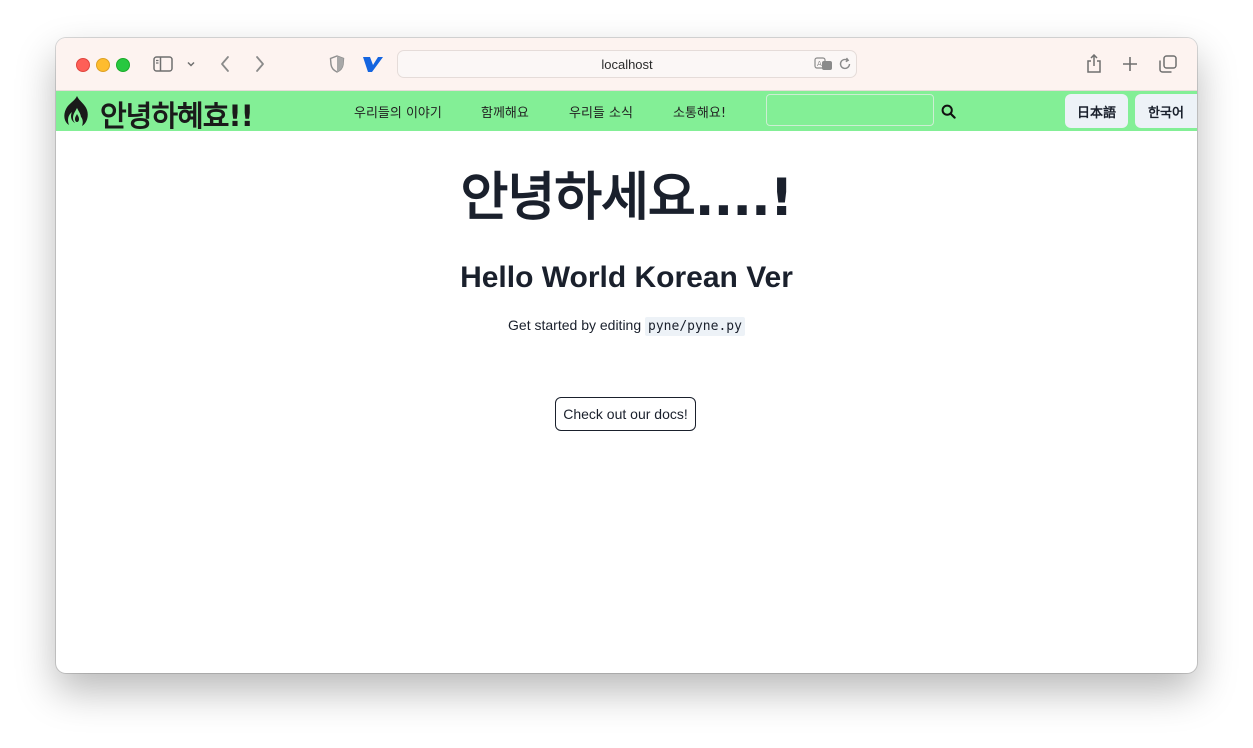  I want to click on nav-link-news: 우리들 소식, so click(601, 111).